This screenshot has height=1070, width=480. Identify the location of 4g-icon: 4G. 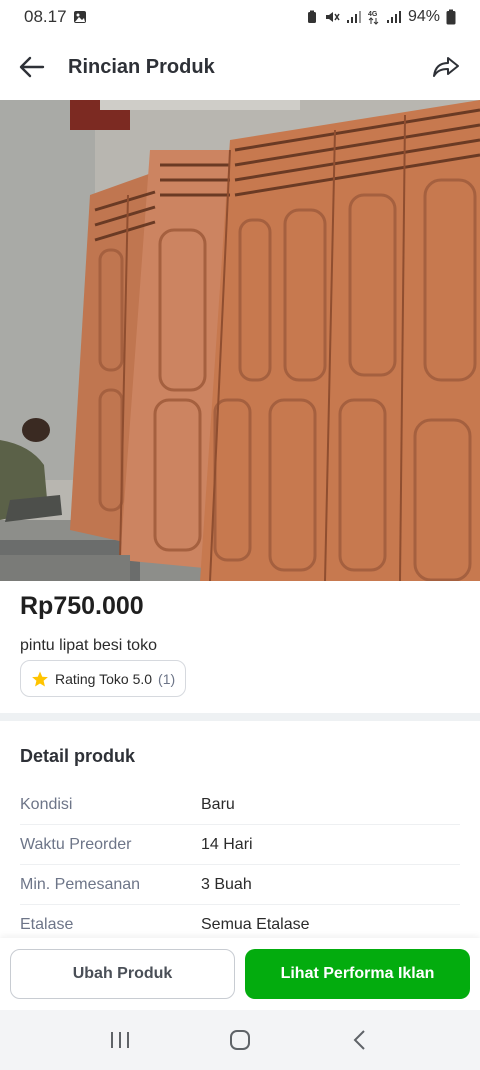
(373, 18).